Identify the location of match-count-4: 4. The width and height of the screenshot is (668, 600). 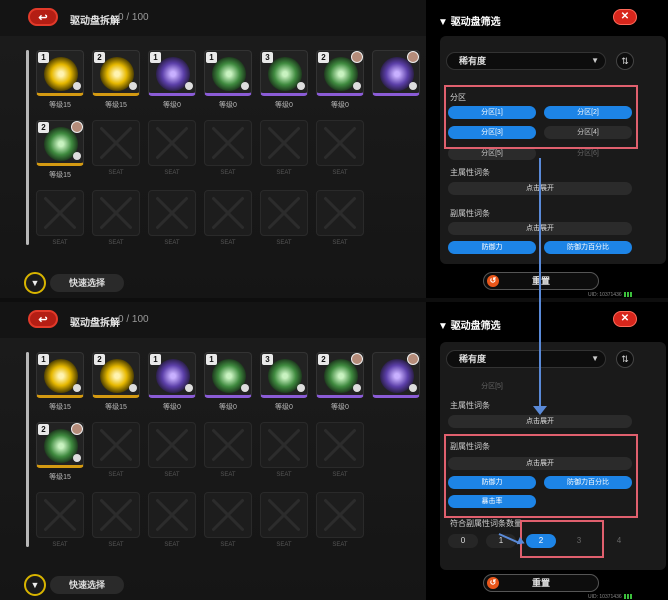
(619, 541).